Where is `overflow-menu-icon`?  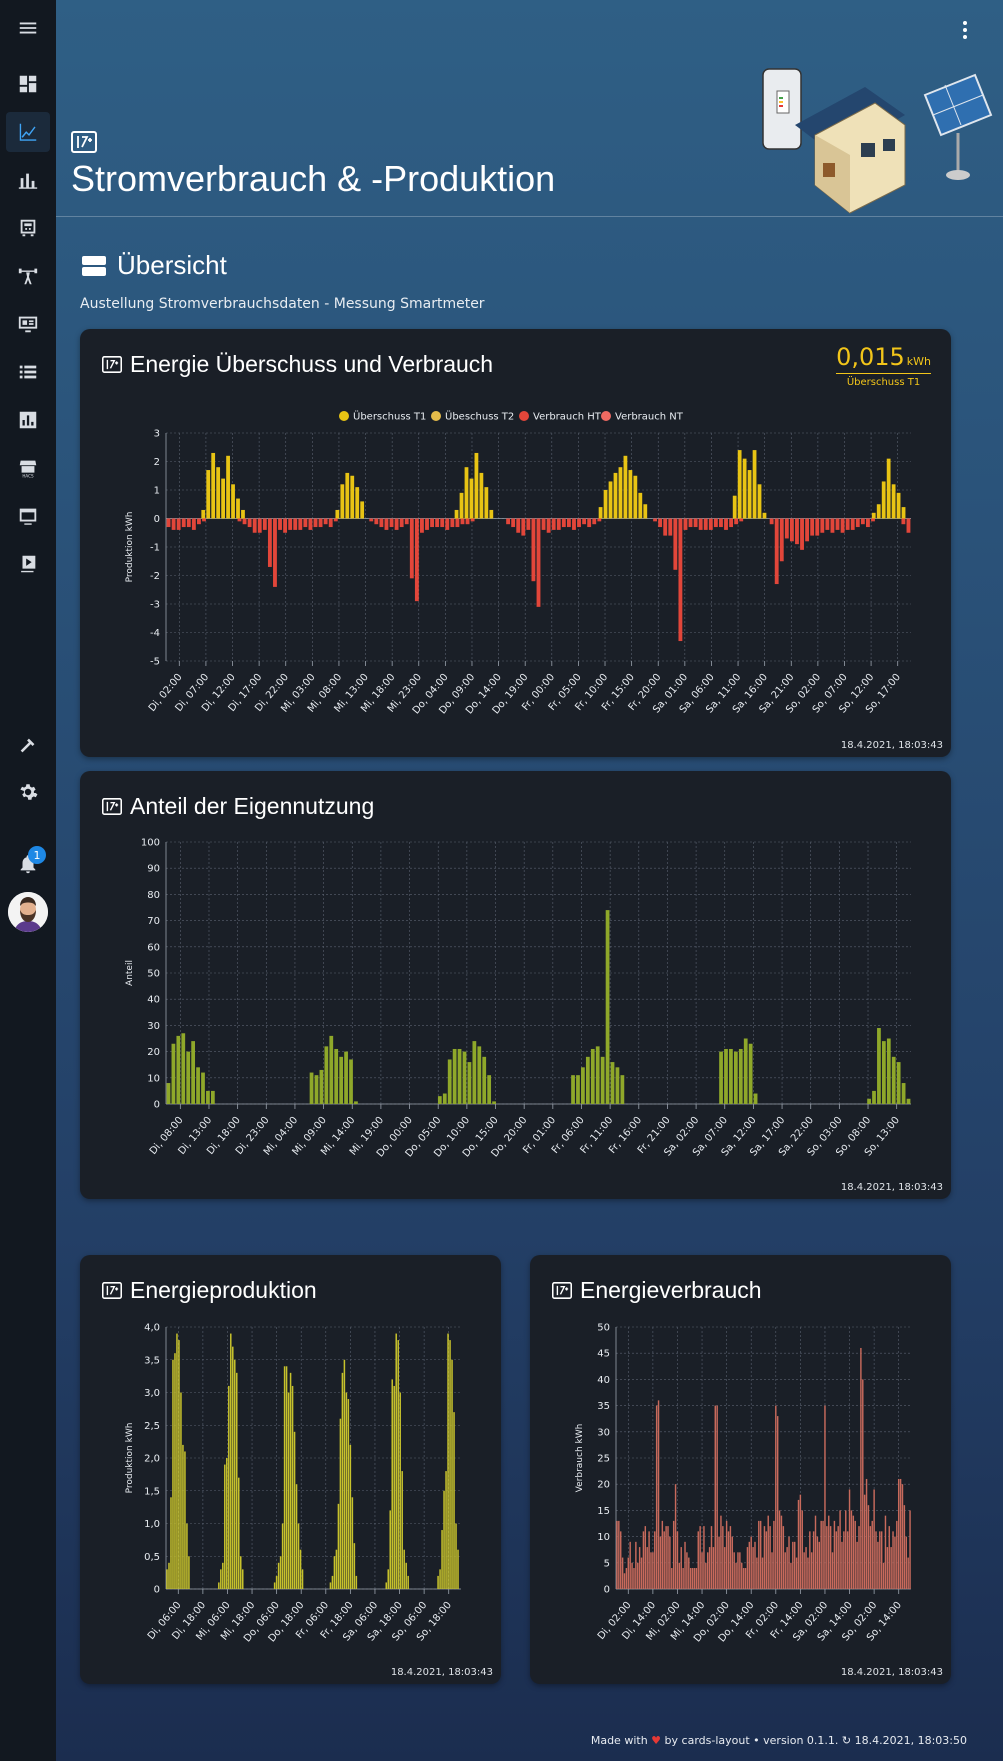
overflow-menu-icon is located at coordinates (965, 30).